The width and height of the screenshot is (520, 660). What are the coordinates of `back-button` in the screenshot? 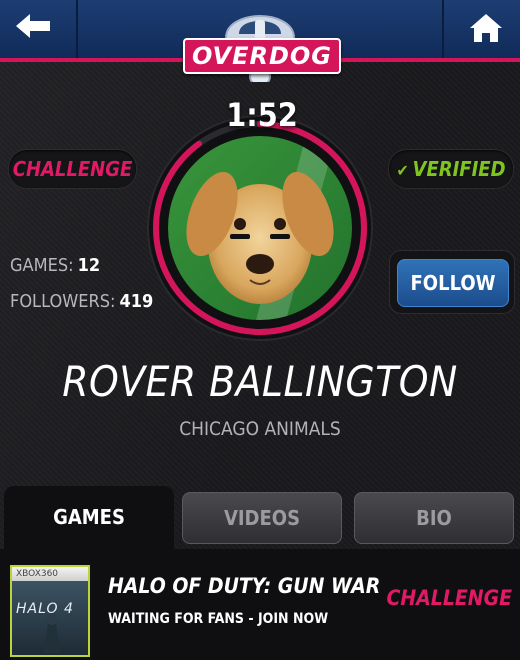 It's located at (39, 29).